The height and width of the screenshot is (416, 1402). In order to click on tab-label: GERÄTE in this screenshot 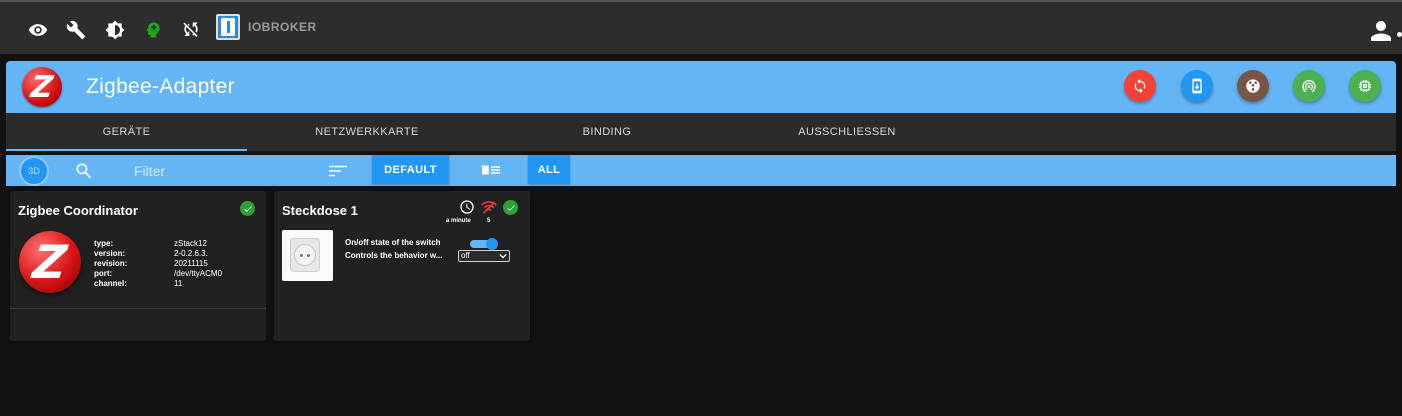, I will do `click(126, 132)`.